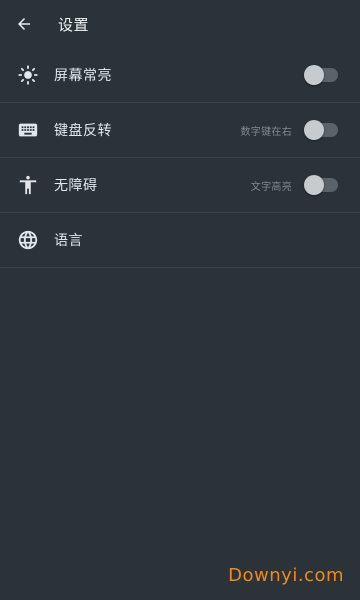  What do you see at coordinates (286, 575) in the screenshot?
I see `watermark-logo: Downyi.com` at bounding box center [286, 575].